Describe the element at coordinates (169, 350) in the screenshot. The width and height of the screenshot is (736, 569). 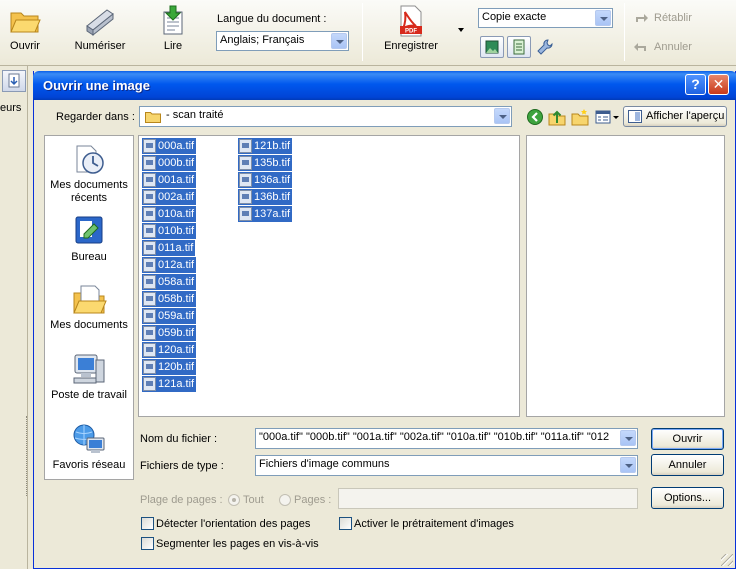
I see `file-item: 120a.tif` at that location.